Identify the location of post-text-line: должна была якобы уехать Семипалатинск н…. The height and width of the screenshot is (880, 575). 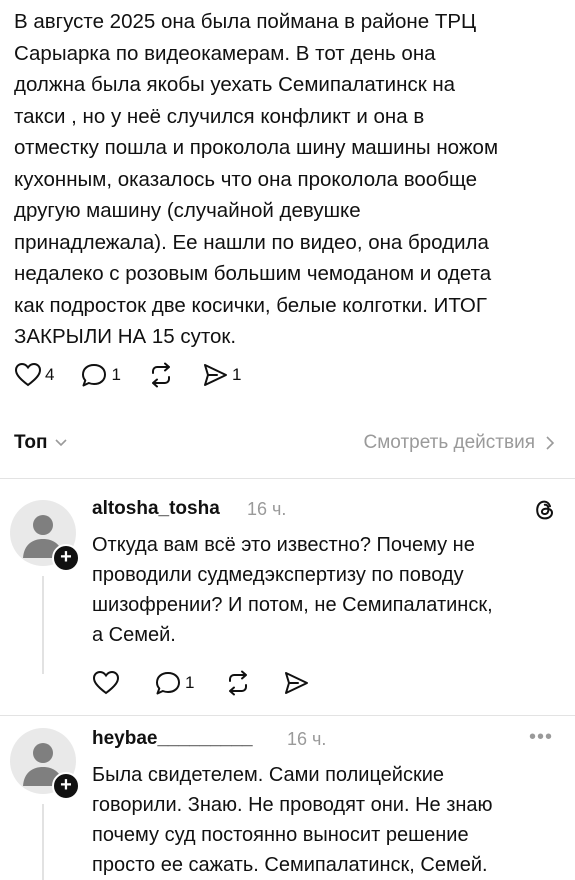
(235, 84).